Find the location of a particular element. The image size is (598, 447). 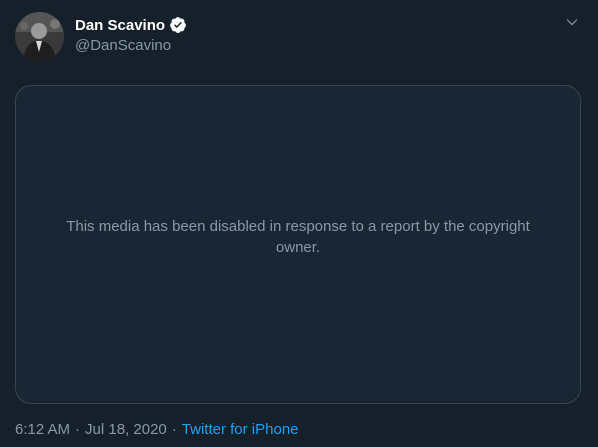

tweet-date: Jul 18, 2020 is located at coordinates (126, 429).